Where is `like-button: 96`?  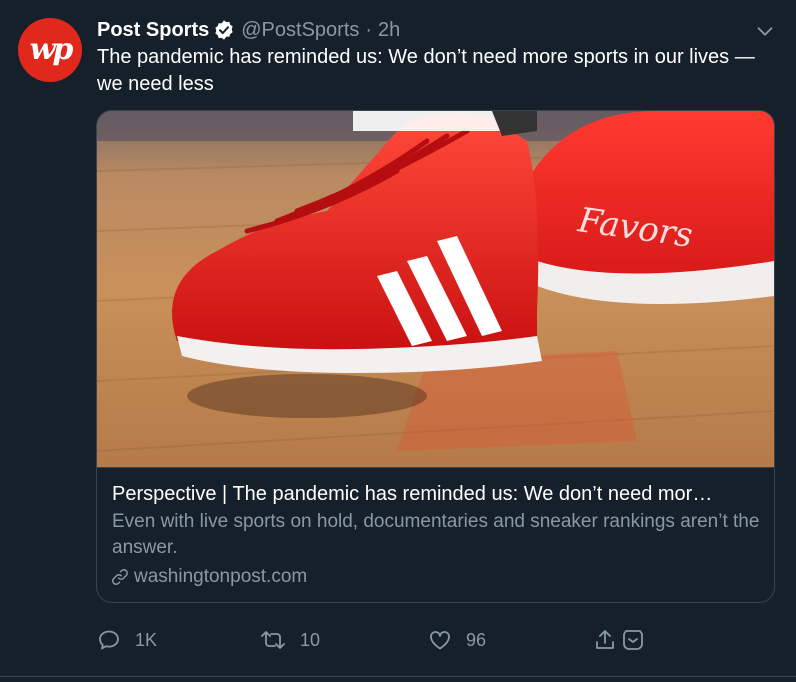 like-button: 96 is located at coordinates (457, 640).